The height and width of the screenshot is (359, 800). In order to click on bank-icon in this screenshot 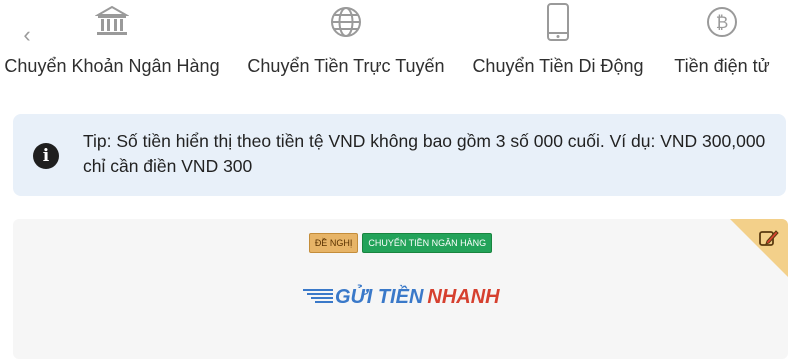, I will do `click(112, 22)`.